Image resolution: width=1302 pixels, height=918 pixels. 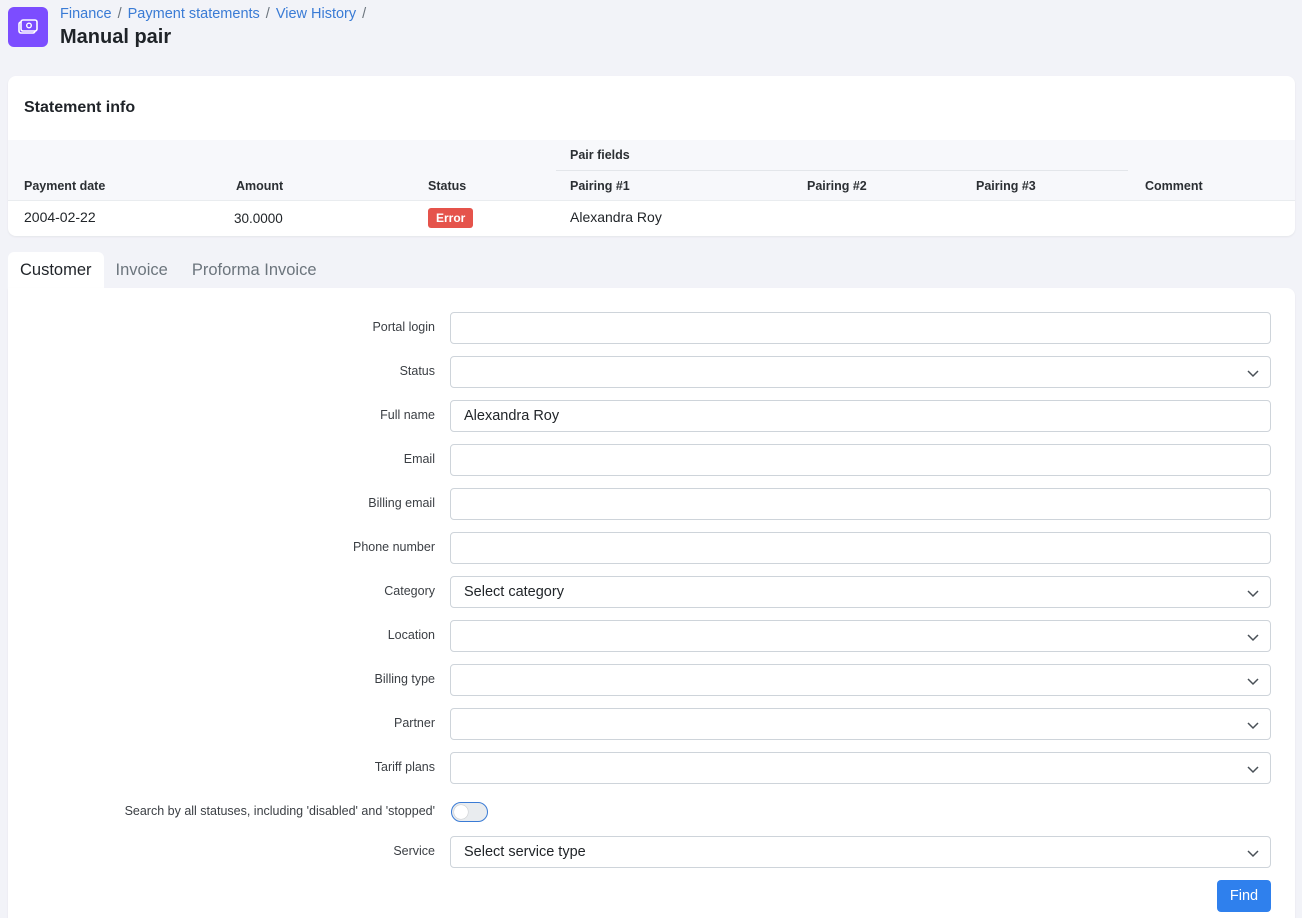 What do you see at coordinates (1006, 186) in the screenshot?
I see `col-pairing-3: Pairing #3` at bounding box center [1006, 186].